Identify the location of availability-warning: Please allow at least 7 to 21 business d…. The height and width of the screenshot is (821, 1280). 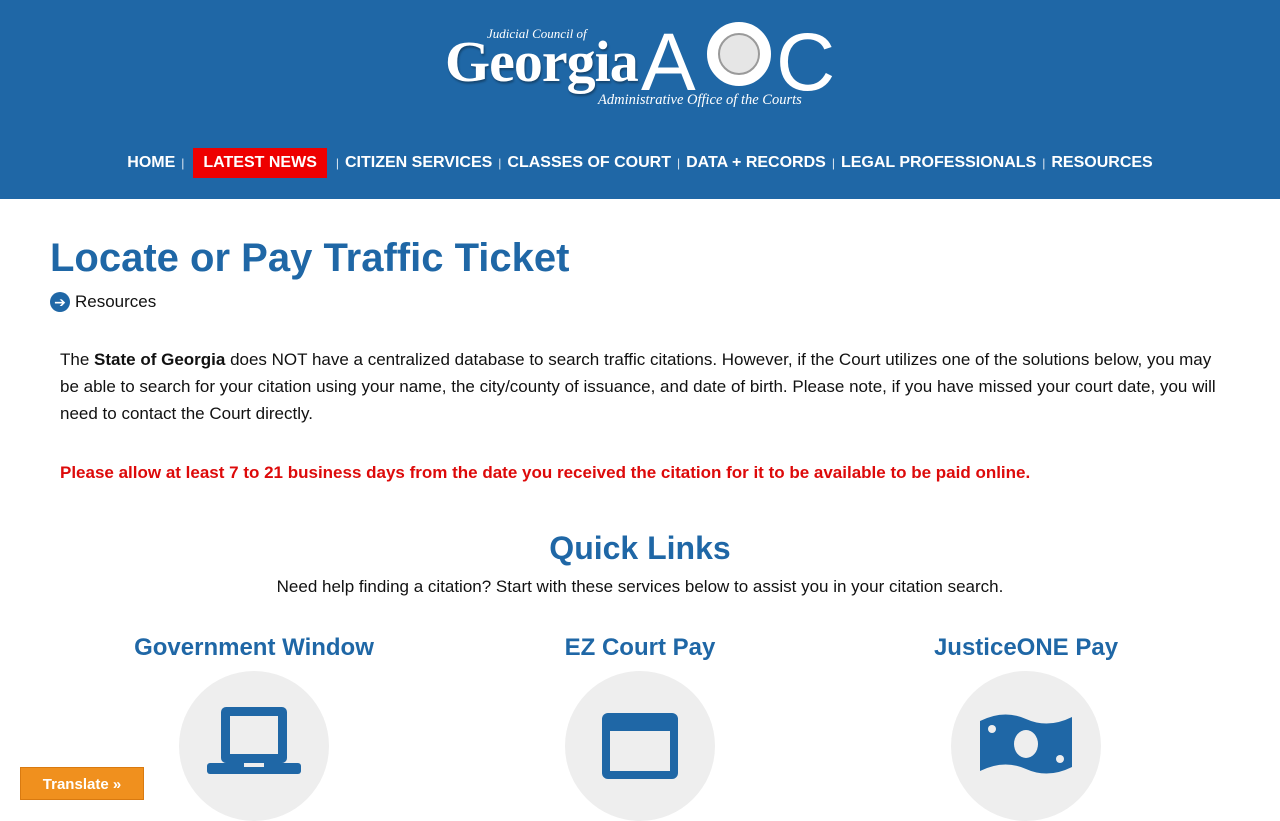
(545, 472).